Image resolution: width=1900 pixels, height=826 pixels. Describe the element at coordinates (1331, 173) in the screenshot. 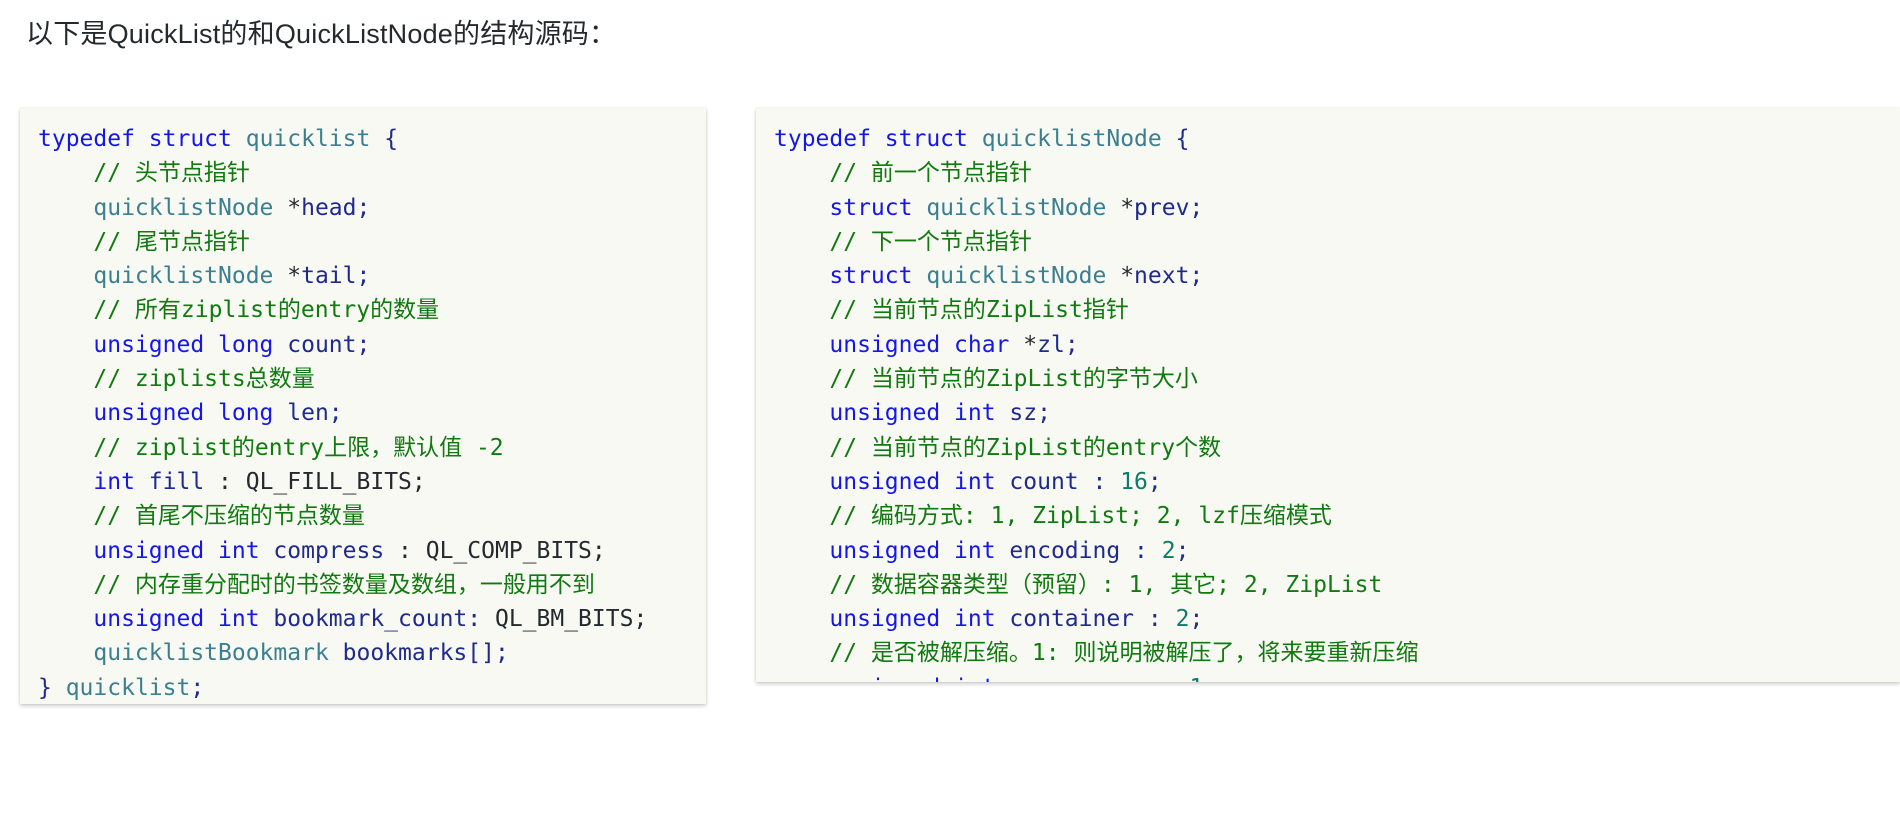

I see `code-line: // 前一个节点指针` at that location.